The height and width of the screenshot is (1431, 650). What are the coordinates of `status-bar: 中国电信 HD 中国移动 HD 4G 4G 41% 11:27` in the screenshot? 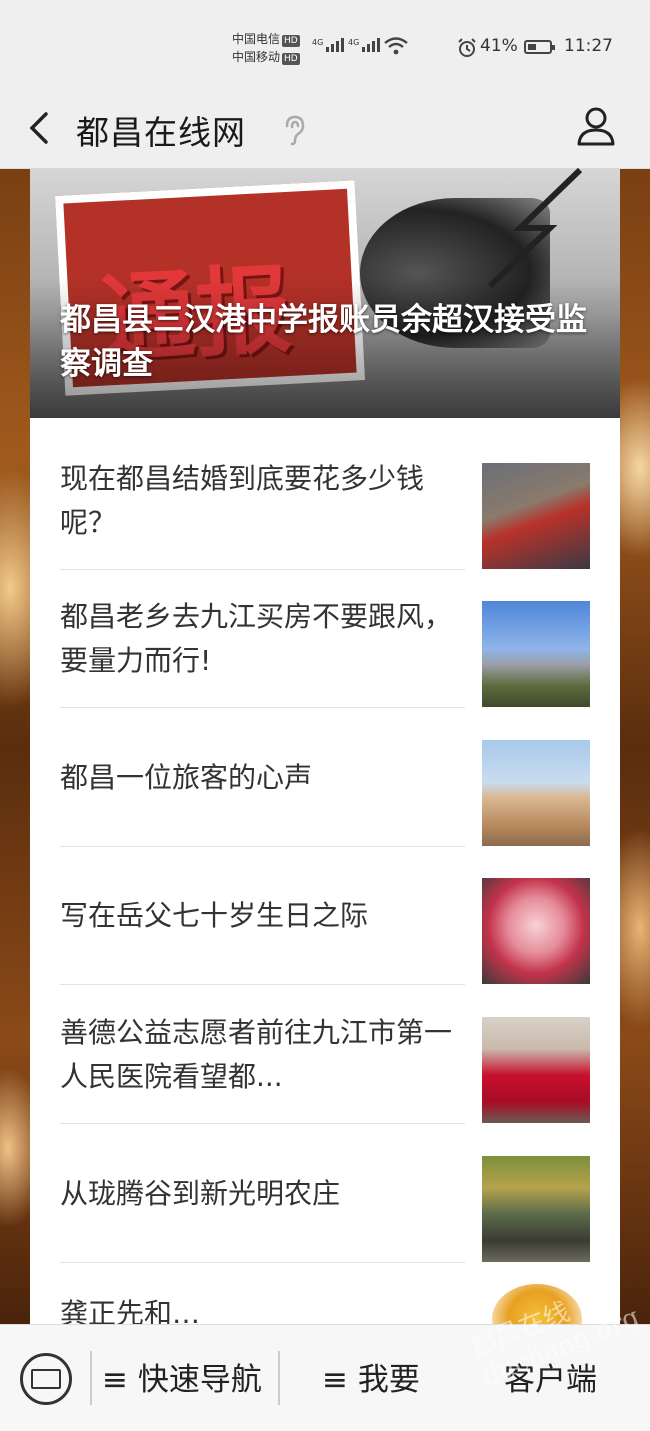 It's located at (325, 47).